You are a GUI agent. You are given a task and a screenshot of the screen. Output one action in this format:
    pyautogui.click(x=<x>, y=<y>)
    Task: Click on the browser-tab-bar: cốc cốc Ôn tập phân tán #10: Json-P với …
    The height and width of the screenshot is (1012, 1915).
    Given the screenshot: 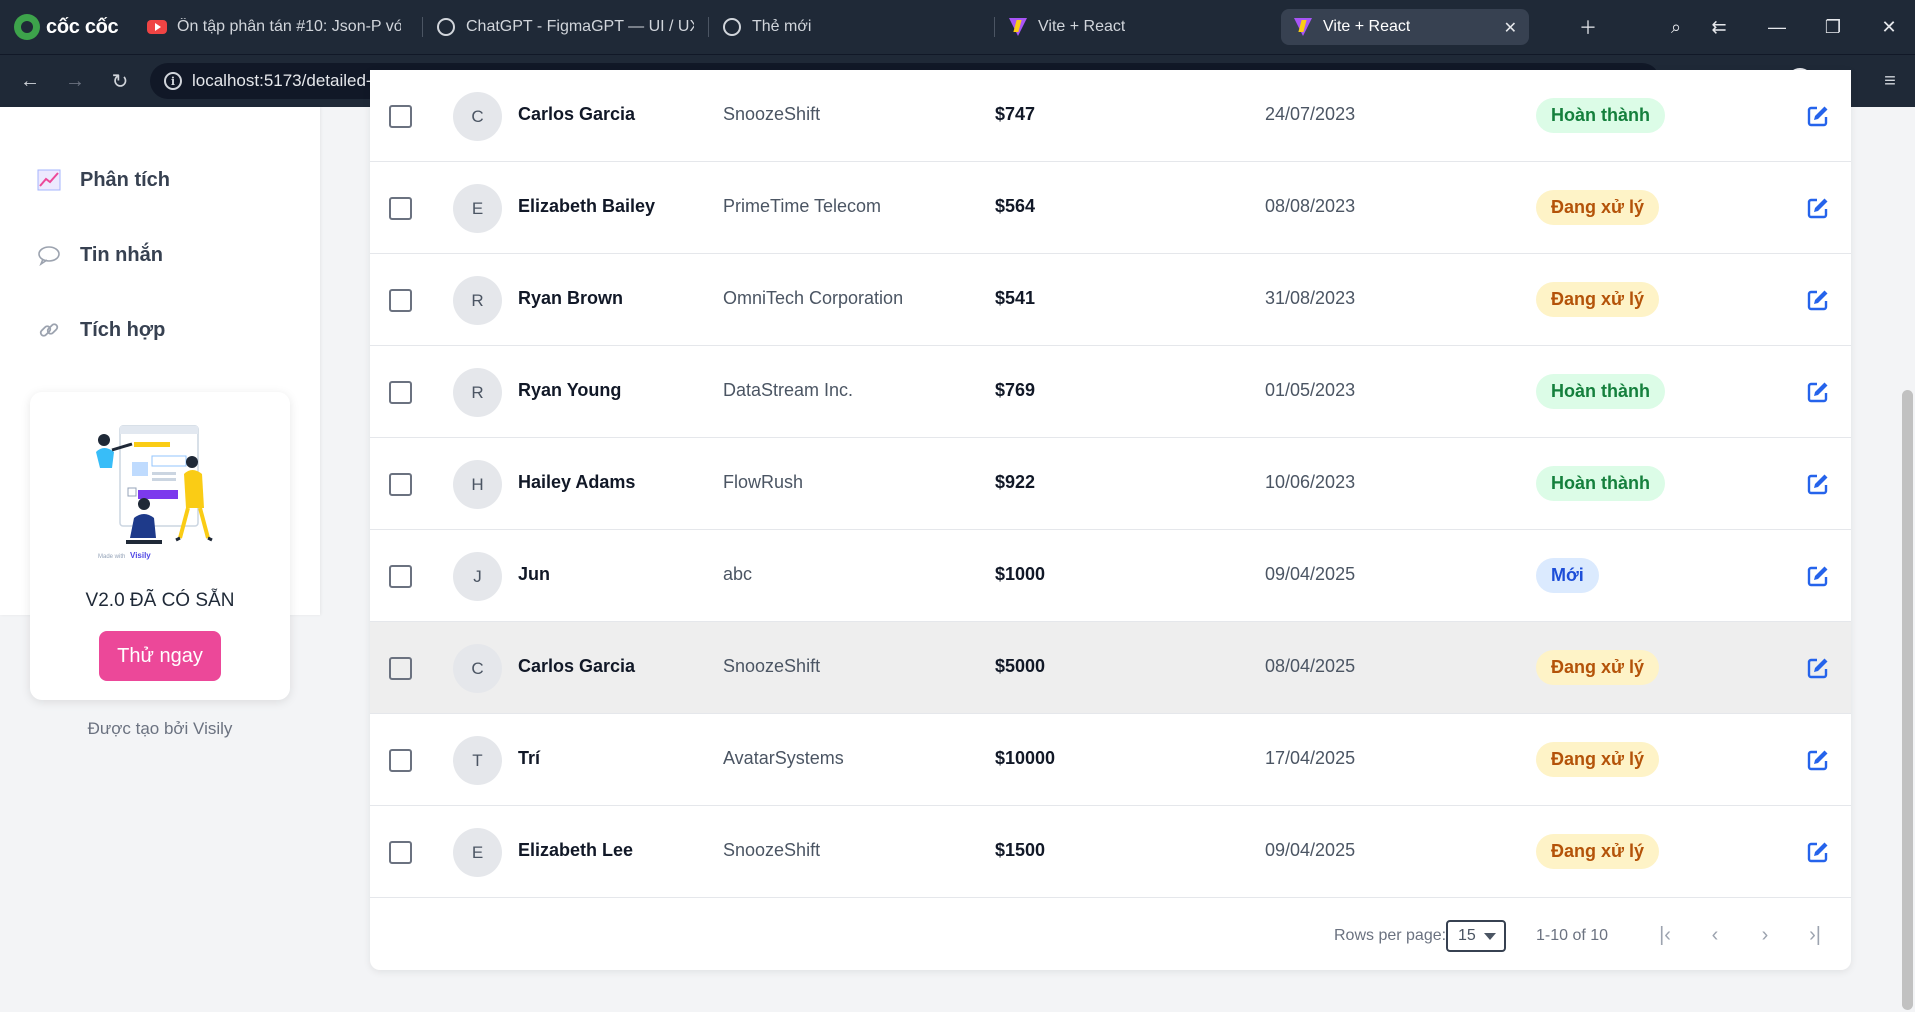 What is the action you would take?
    pyautogui.click(x=957, y=27)
    